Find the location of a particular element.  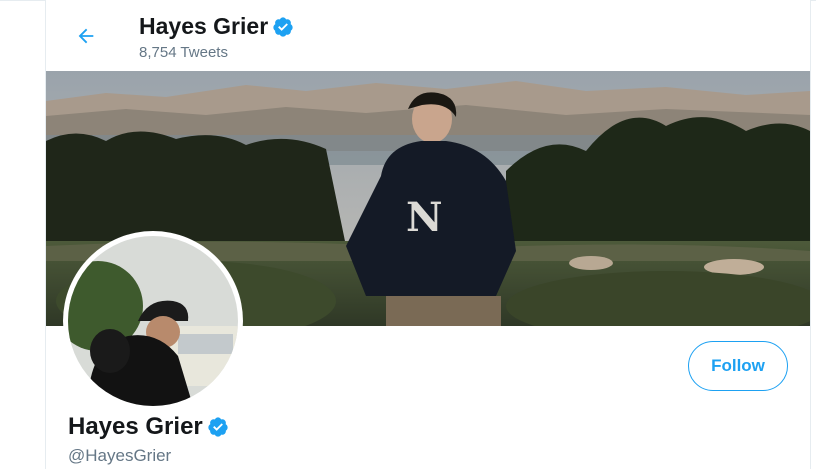

avatar-photo is located at coordinates (153, 321).